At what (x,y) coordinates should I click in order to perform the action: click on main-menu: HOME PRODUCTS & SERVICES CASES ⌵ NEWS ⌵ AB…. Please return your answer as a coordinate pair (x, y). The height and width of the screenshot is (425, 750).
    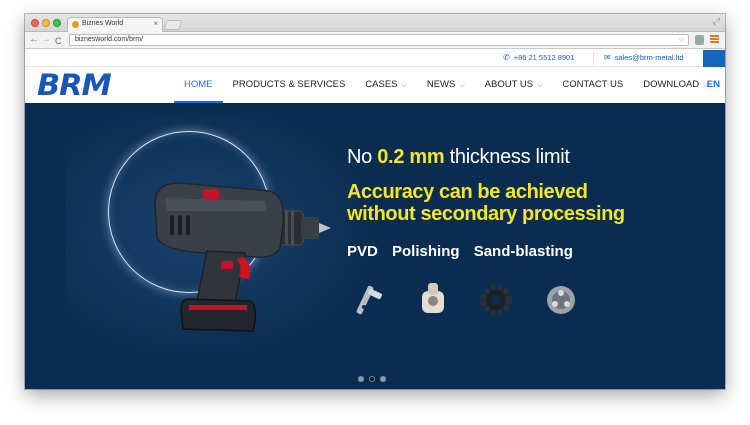
    Looking at the image, I should click on (446, 85).